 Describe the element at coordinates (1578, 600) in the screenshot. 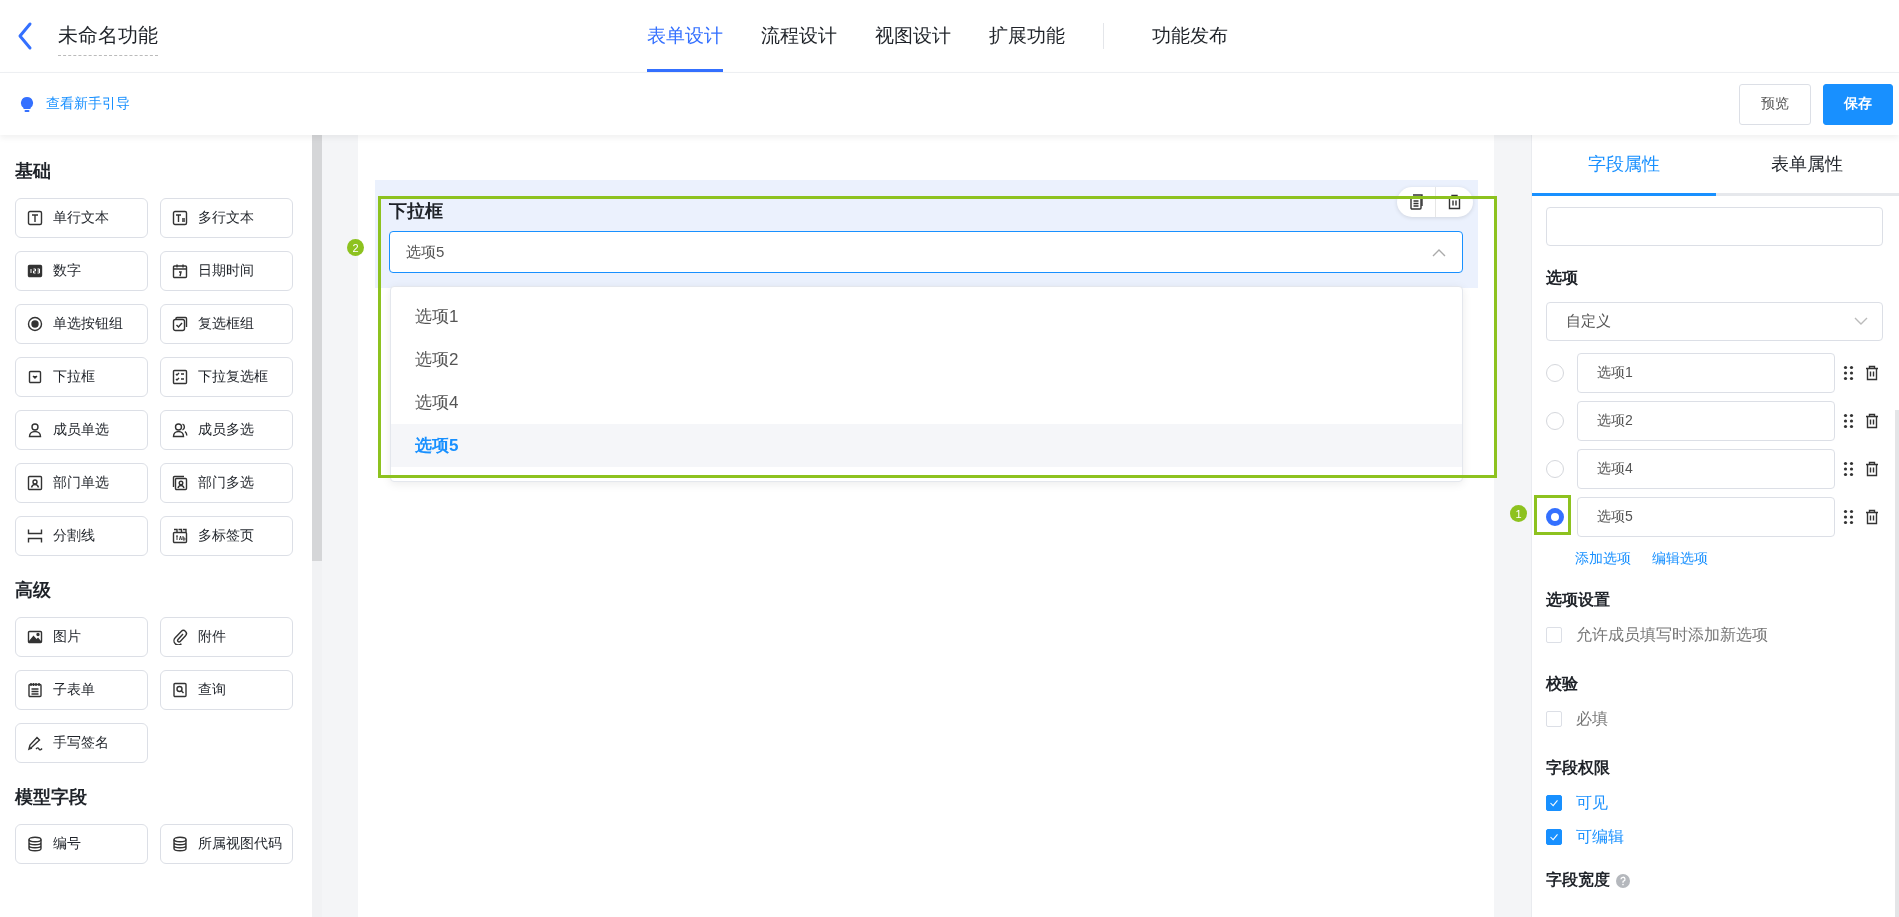

I see `section-heading: 选项设置` at that location.